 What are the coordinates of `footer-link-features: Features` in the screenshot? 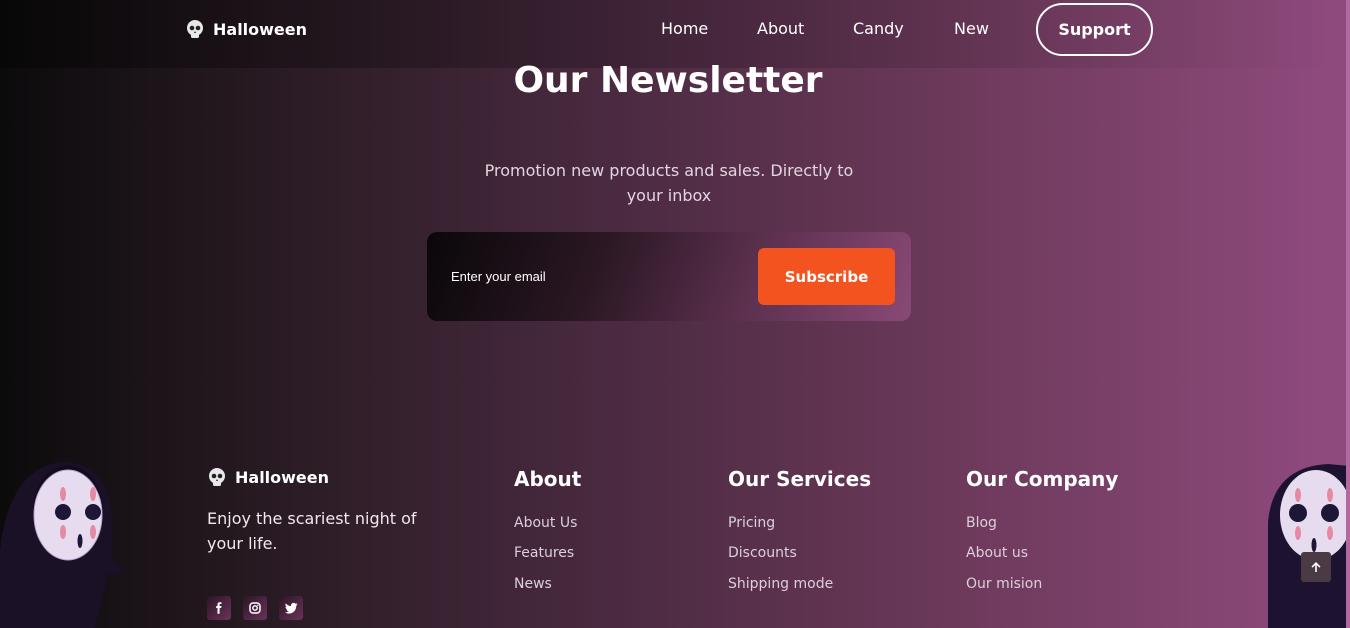 It's located at (544, 553).